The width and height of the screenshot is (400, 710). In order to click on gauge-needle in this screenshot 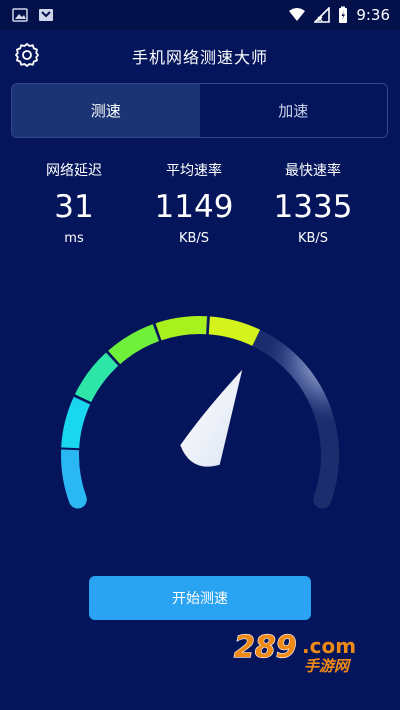, I will do `click(211, 418)`.